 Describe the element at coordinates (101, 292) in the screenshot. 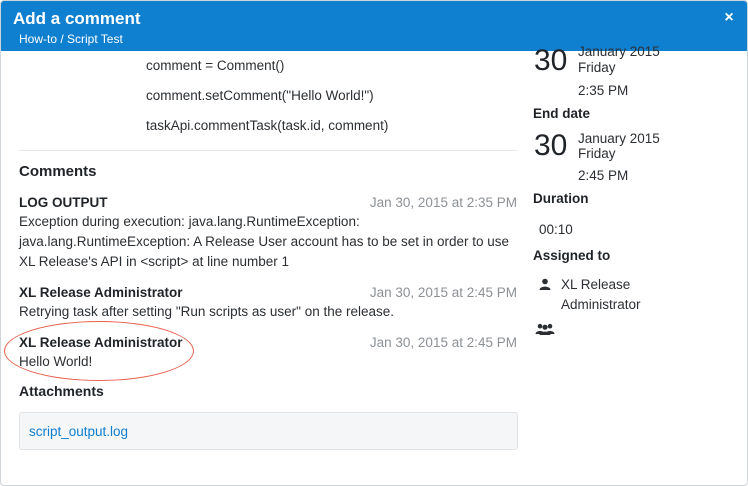

I see `comment-author: XL Release Administrator` at that location.